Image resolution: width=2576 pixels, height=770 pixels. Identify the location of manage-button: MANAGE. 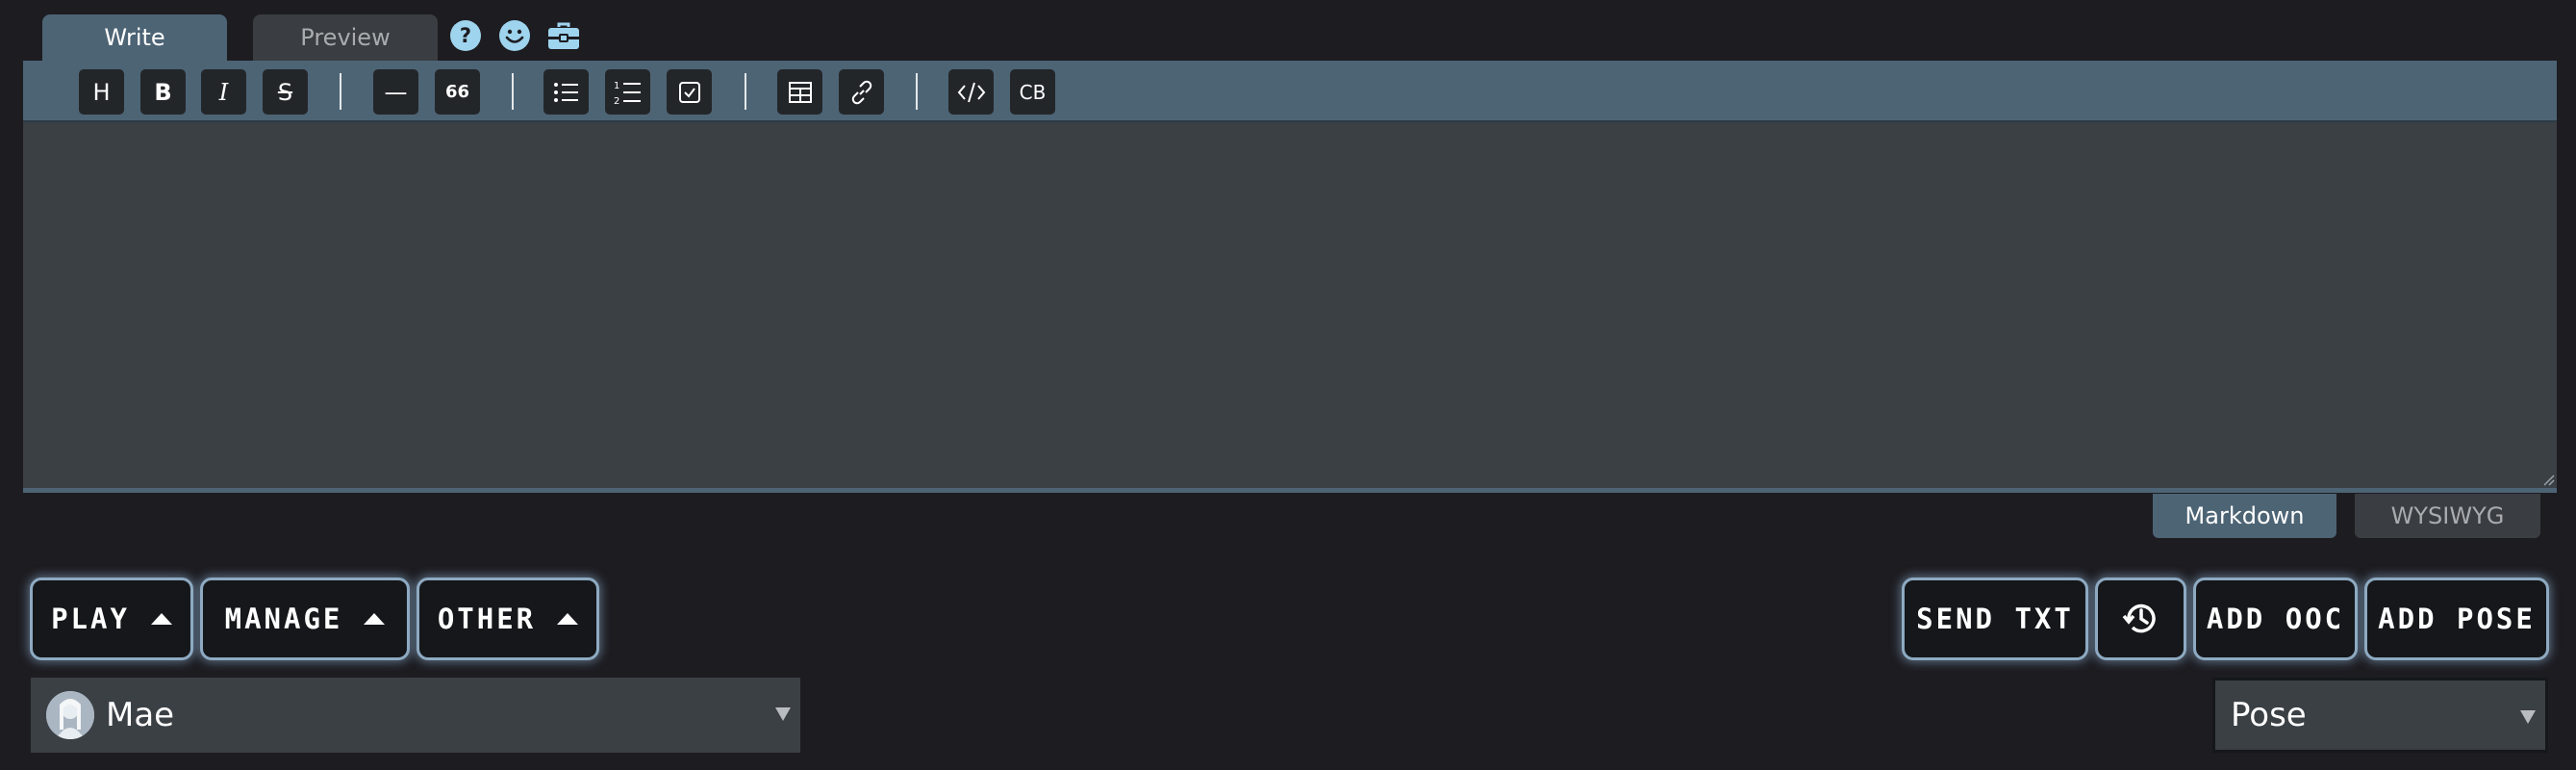
(305, 619).